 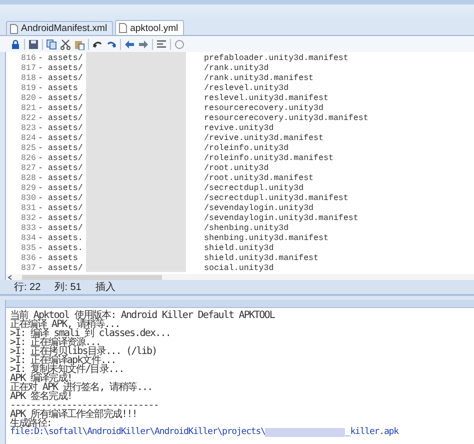 What do you see at coordinates (143, 315) in the screenshot?
I see `log-line: 当前 Apktool 使用版本: Android Killer Default APKTOOL` at bounding box center [143, 315].